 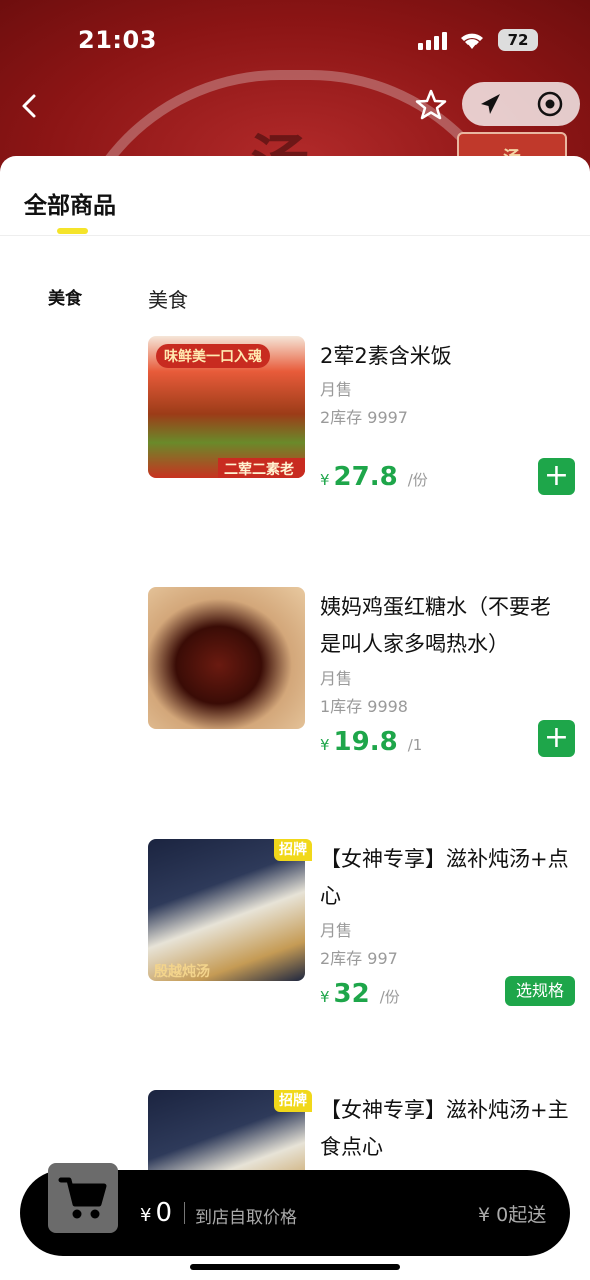 I want to click on divider, so click(x=184, y=1213).